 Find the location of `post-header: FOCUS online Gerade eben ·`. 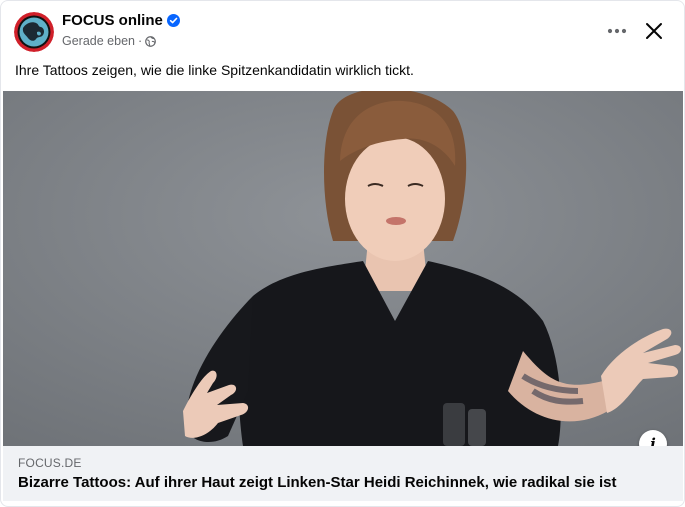

post-header: FOCUS online Gerade eben · is located at coordinates (342, 30).